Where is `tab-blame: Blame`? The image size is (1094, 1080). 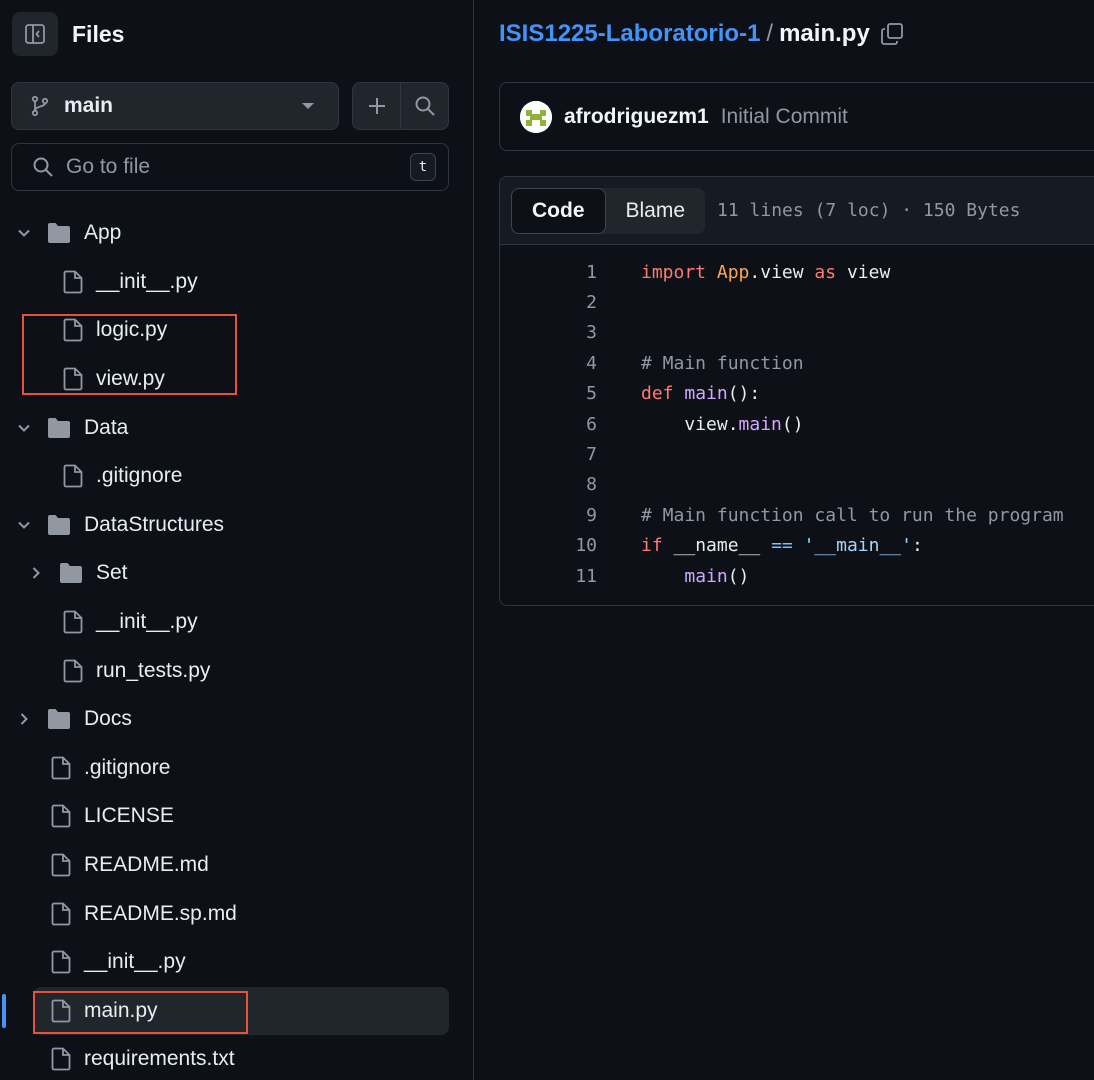 tab-blame: Blame is located at coordinates (656, 211).